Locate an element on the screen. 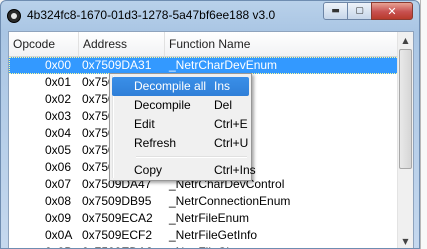  opcode-cell: 0x01 is located at coordinates (58, 82).